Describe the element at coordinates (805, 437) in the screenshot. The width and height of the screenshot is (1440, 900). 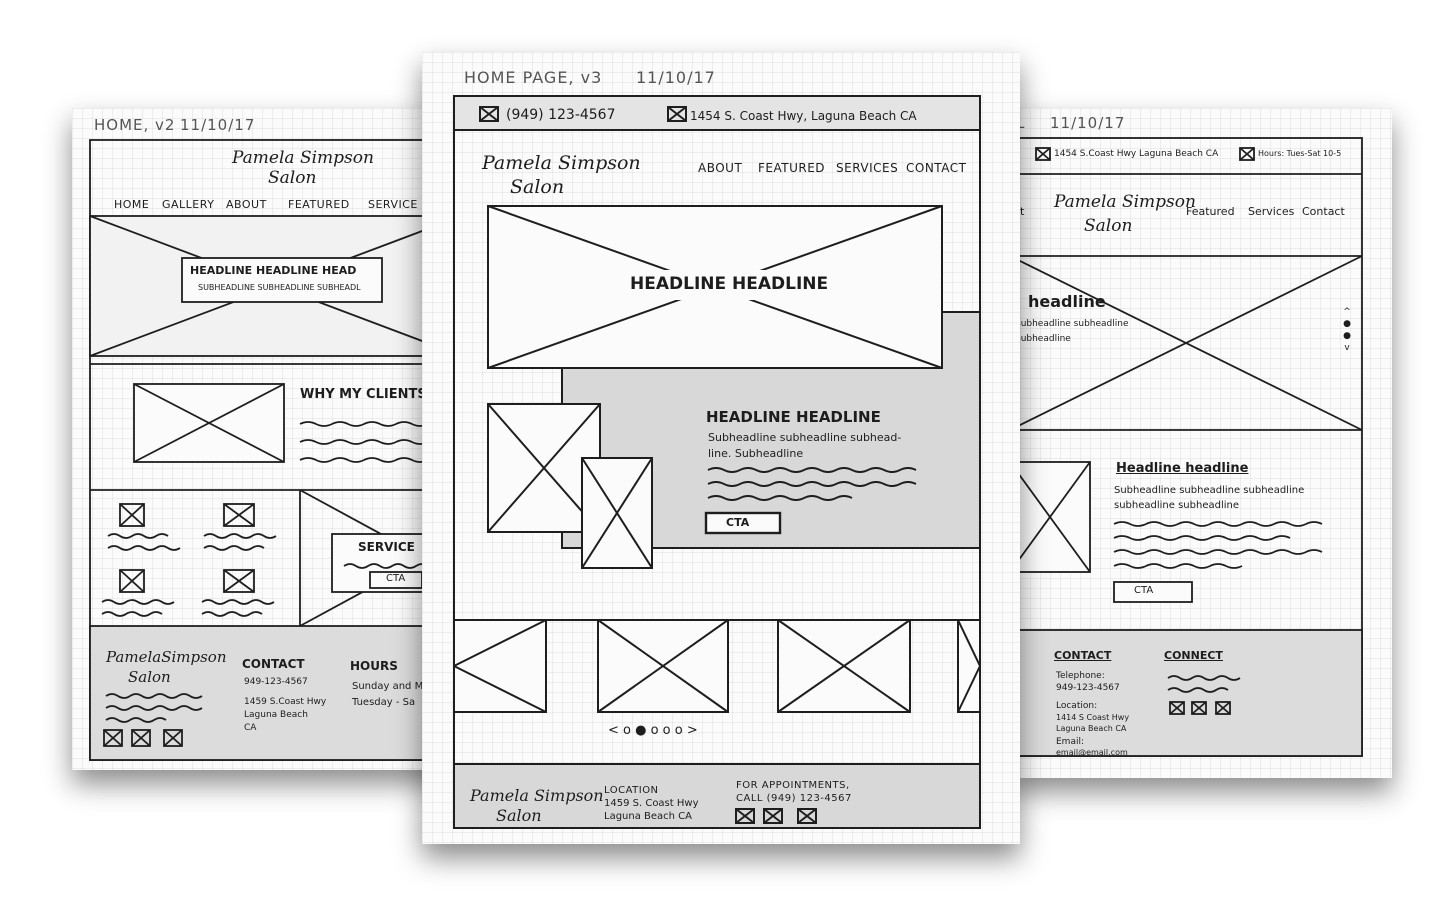
I see `feature-subheadline-1: Subheadline subheadline subhead-` at that location.